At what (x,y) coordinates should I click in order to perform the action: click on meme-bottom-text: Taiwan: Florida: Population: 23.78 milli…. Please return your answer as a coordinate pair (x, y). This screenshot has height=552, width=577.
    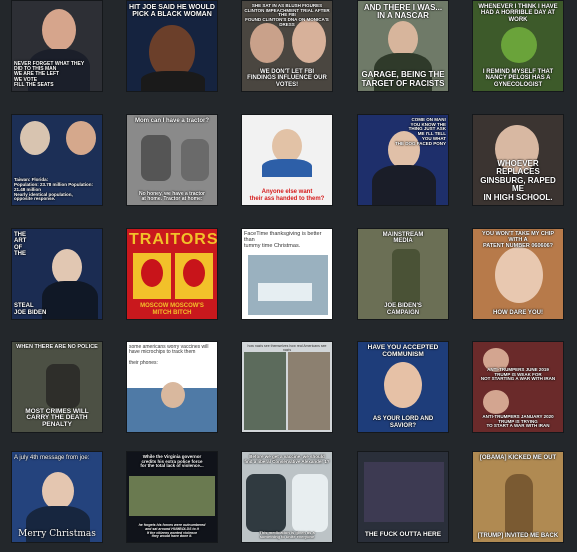
    Looking at the image, I should click on (54, 189).